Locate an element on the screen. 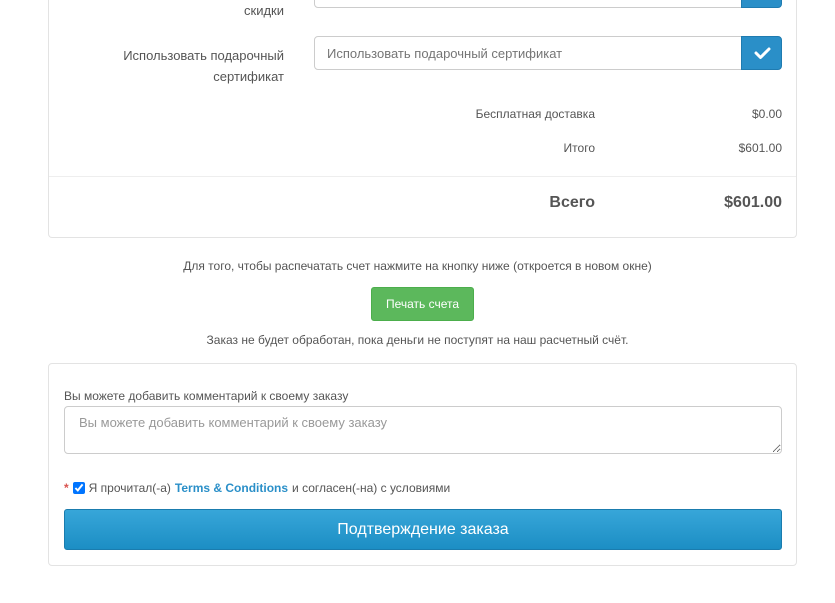 This screenshot has height=603, width=835. check-icon is located at coordinates (762, 53).